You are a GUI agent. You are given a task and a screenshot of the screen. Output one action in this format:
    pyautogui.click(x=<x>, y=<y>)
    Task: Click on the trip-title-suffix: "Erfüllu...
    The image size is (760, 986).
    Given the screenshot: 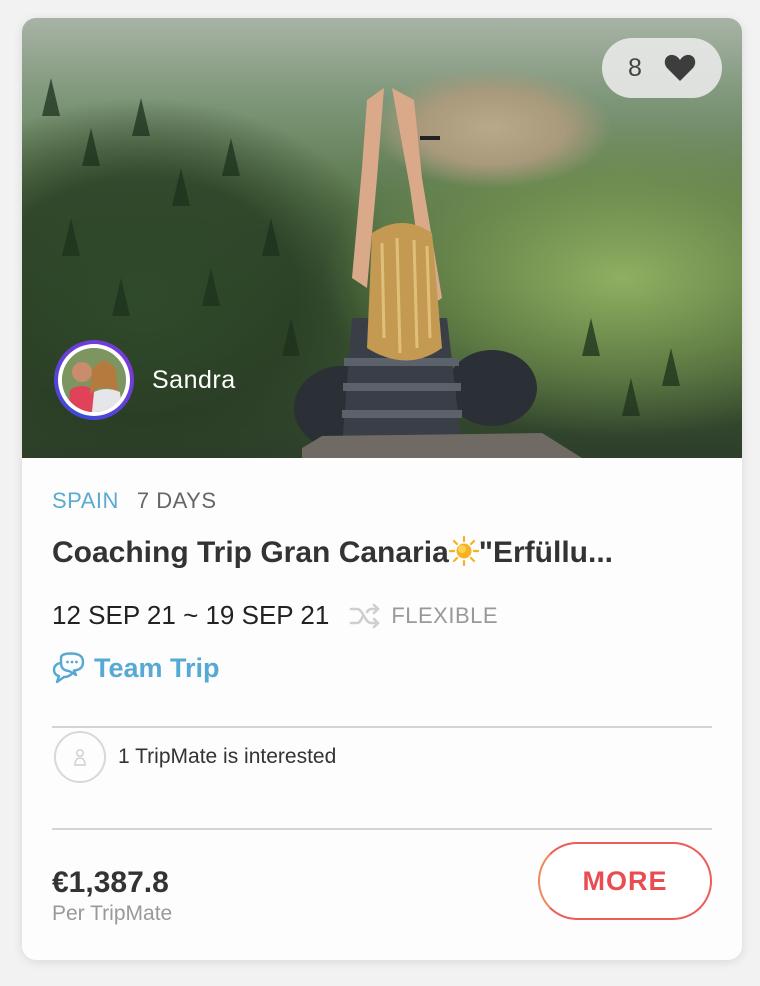 What is the action you would take?
    pyautogui.click(x=545, y=552)
    